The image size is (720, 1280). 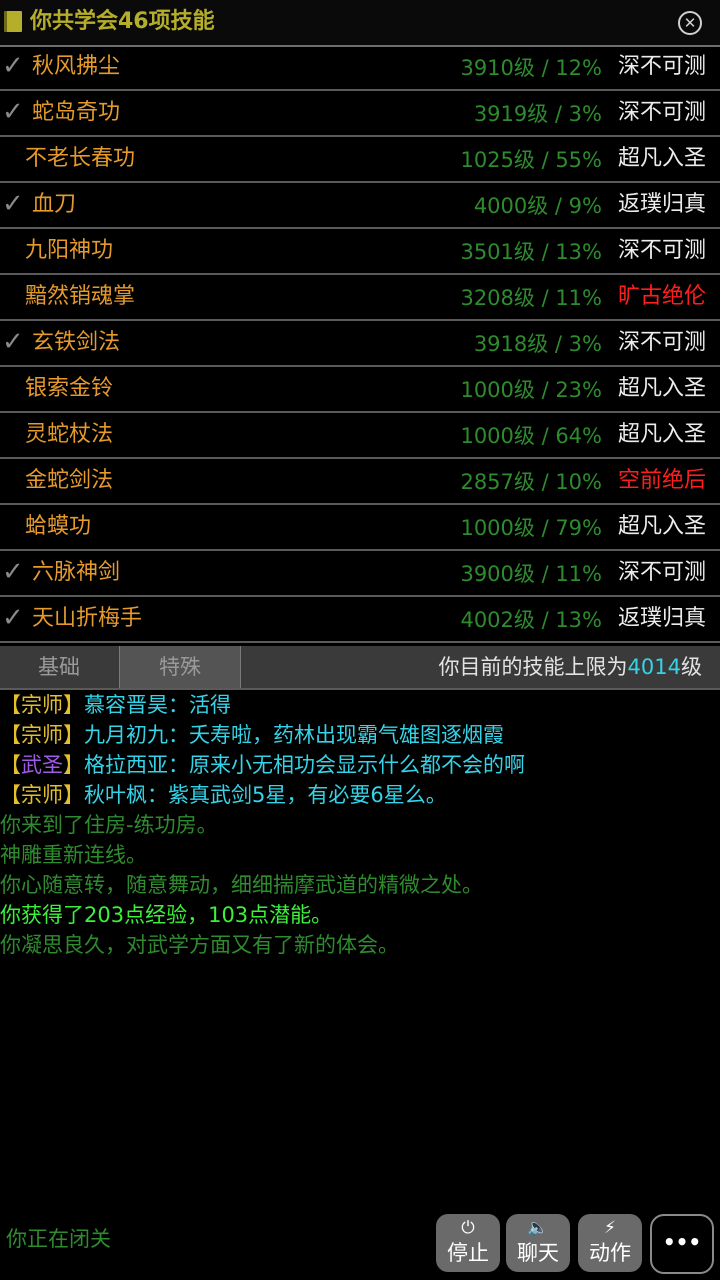 I want to click on action-button-label: 动作, so click(x=610, y=1253).